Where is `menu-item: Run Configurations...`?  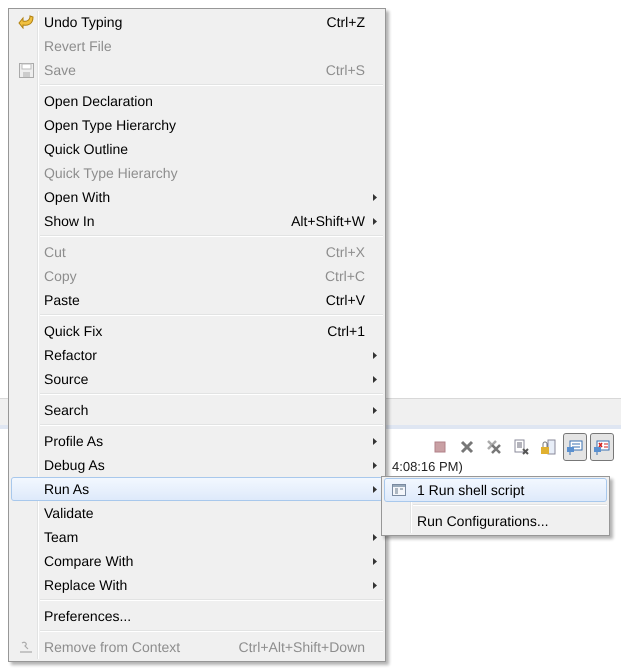
menu-item: Run Configurations... is located at coordinates (495, 521).